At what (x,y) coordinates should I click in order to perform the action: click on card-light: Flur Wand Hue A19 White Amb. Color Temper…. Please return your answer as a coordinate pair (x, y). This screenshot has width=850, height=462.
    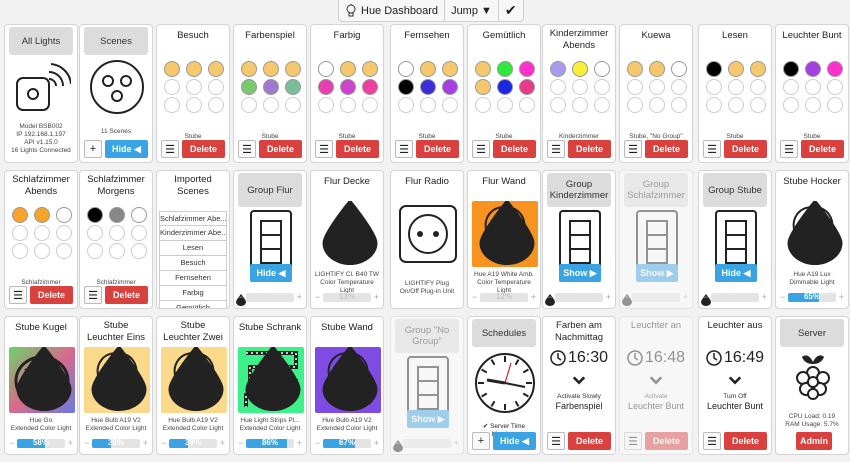
    Looking at the image, I should click on (504, 239).